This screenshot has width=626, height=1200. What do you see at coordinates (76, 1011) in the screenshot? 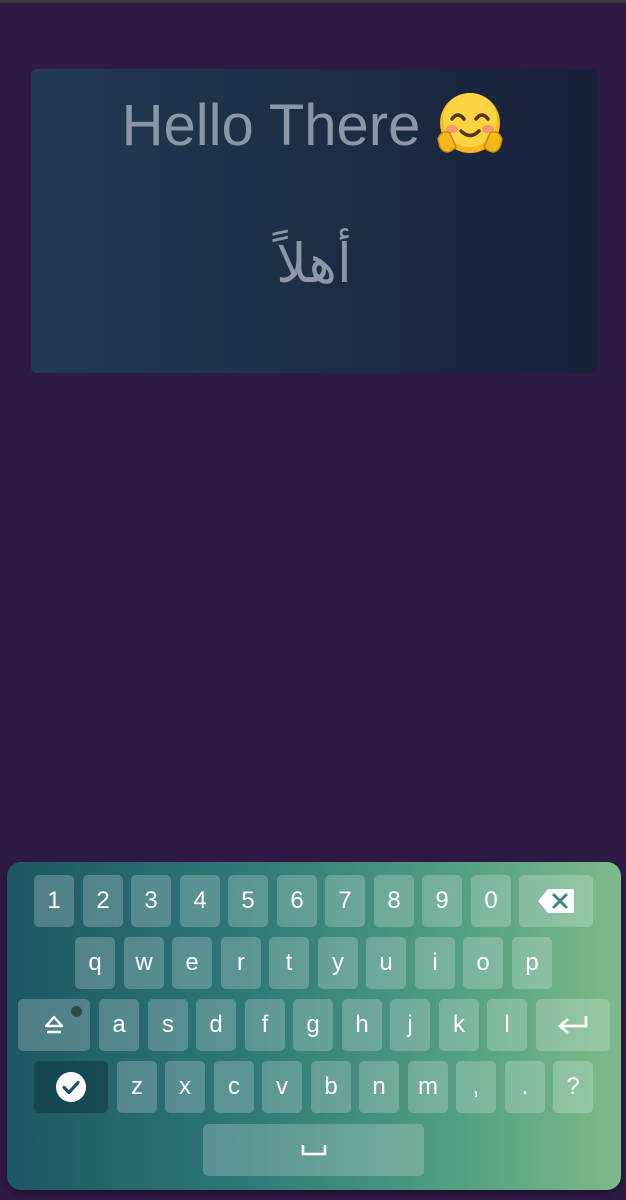
I see `shift-indicator-dot` at bounding box center [76, 1011].